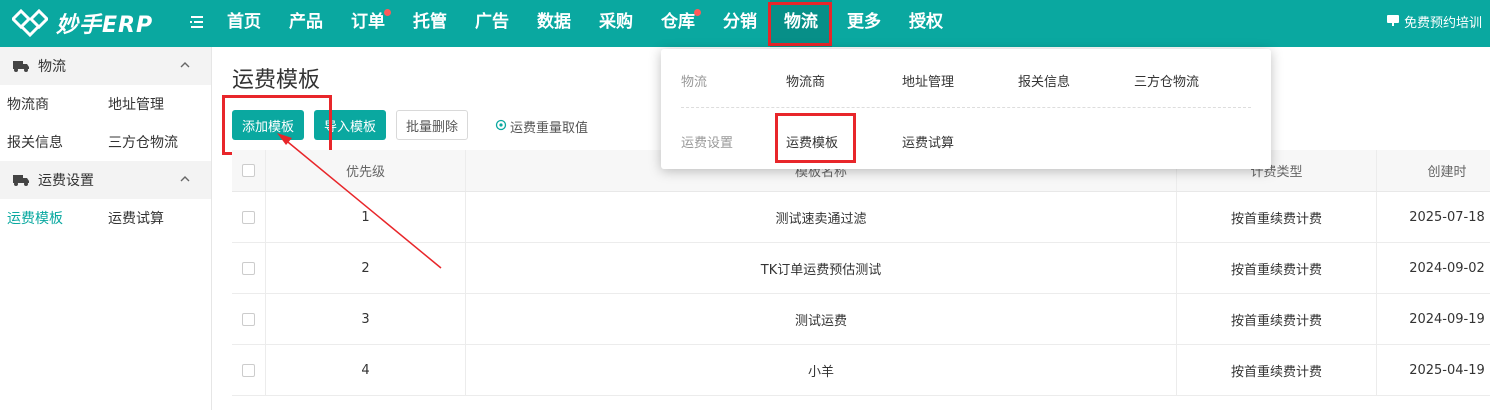  Describe the element at coordinates (1447, 217) in the screenshot. I see `row-created: 2025-07-18` at that location.